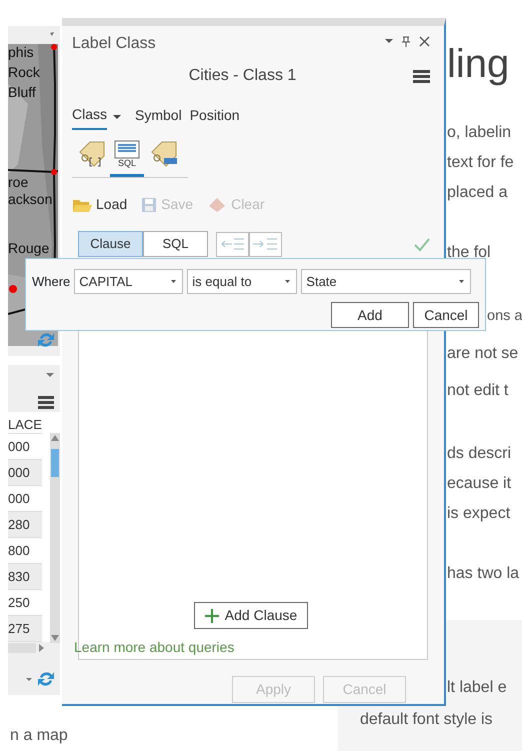 Image resolution: width=522 pixels, height=751 pixels. What do you see at coordinates (110, 244) in the screenshot?
I see `mode-tab: Clause` at bounding box center [110, 244].